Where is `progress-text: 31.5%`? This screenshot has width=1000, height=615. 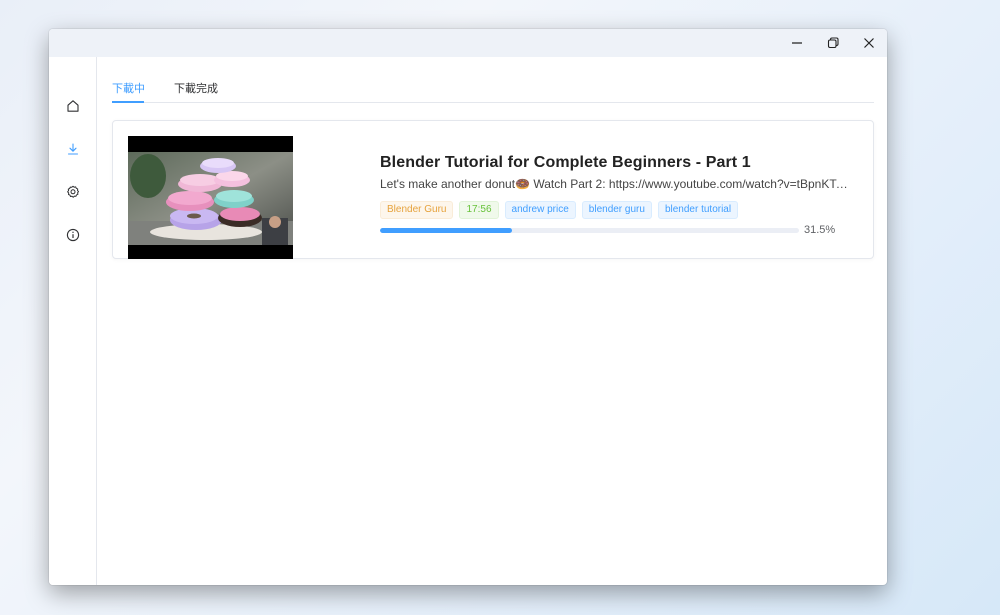 progress-text: 31.5% is located at coordinates (820, 230).